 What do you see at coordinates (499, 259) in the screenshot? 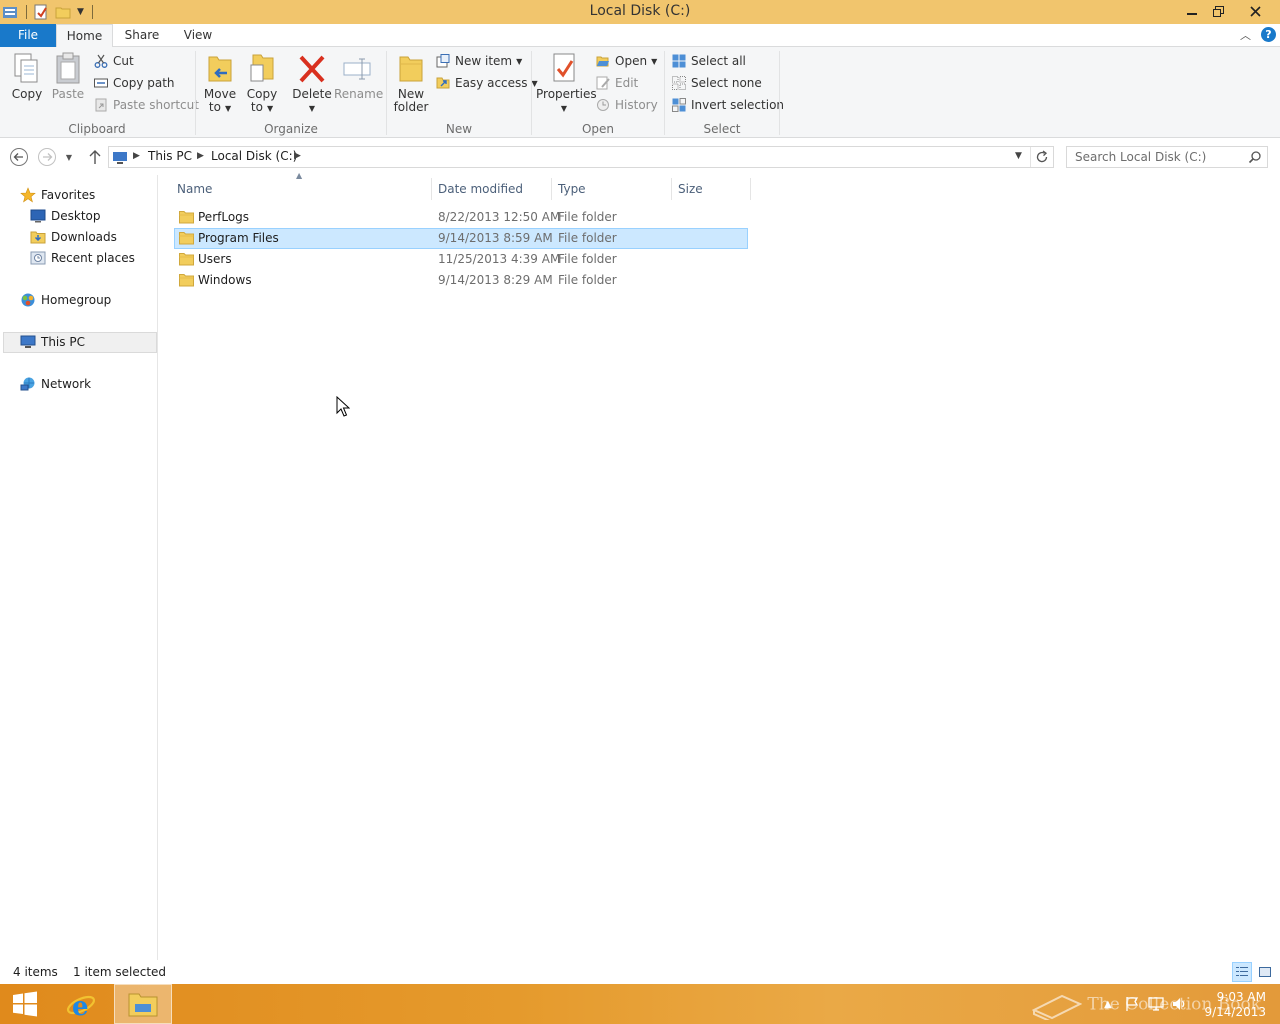
I see `file-date: 11/25/2013 4:39 AM` at bounding box center [499, 259].